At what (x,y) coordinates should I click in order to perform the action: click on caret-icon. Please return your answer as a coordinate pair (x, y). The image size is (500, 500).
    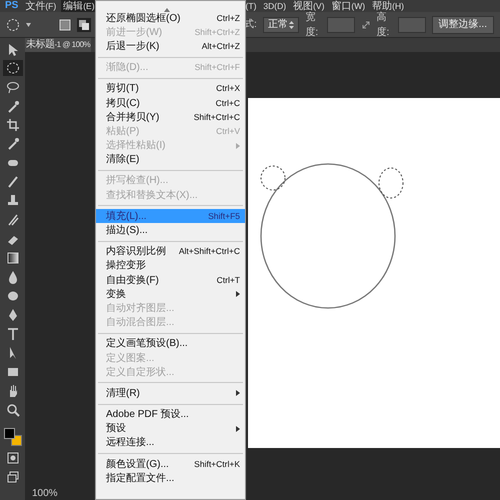
    Looking at the image, I should click on (28, 24).